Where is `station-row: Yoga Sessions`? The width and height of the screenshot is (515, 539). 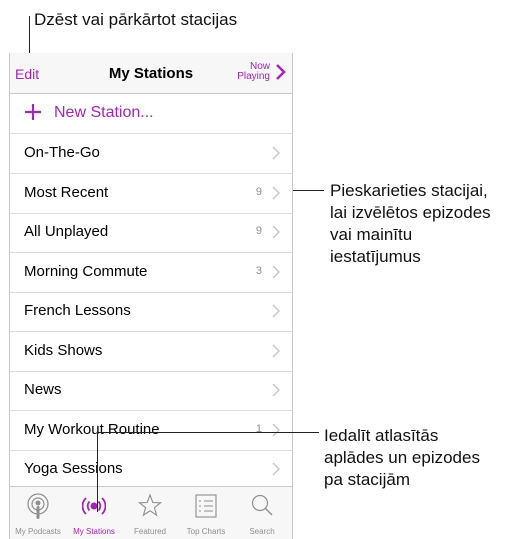 station-row: Yoga Sessions is located at coordinates (151, 470).